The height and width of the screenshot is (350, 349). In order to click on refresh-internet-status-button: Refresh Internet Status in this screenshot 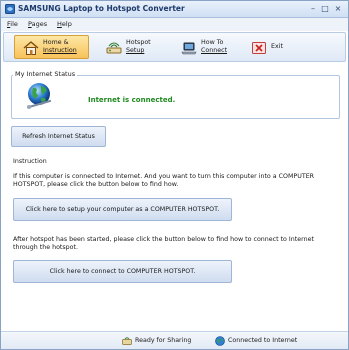, I will do `click(58, 136)`.